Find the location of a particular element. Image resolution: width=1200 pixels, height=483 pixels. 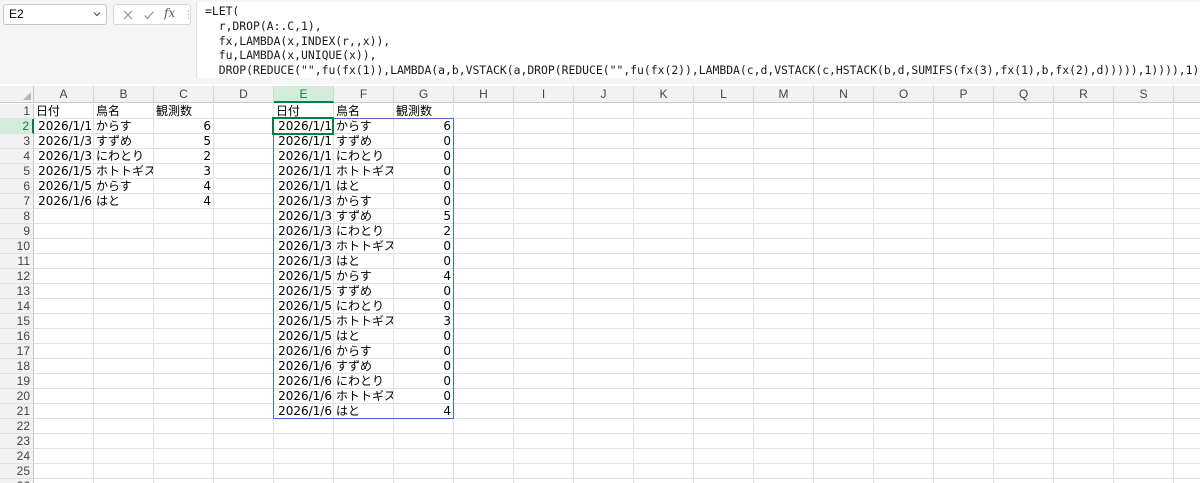

source-data-cell: 2026/1/3 is located at coordinates (63, 141).